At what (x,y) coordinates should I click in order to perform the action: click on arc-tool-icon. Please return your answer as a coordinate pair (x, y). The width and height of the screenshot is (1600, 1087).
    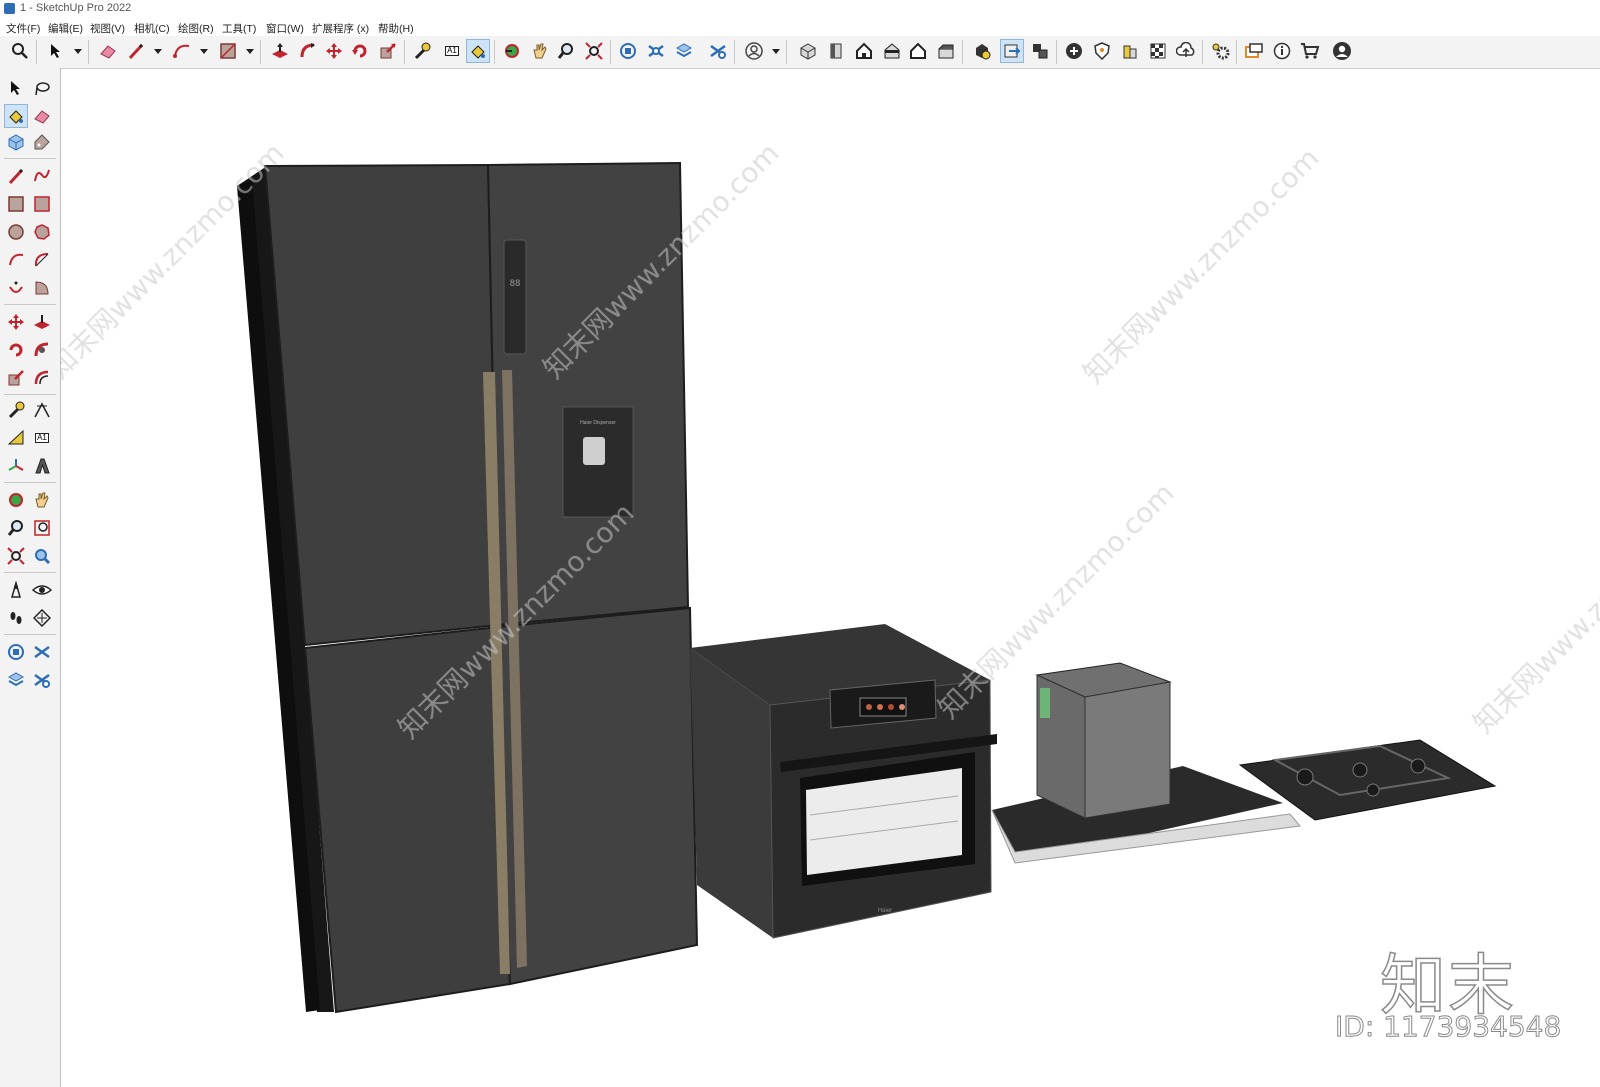
    Looking at the image, I should click on (16, 260).